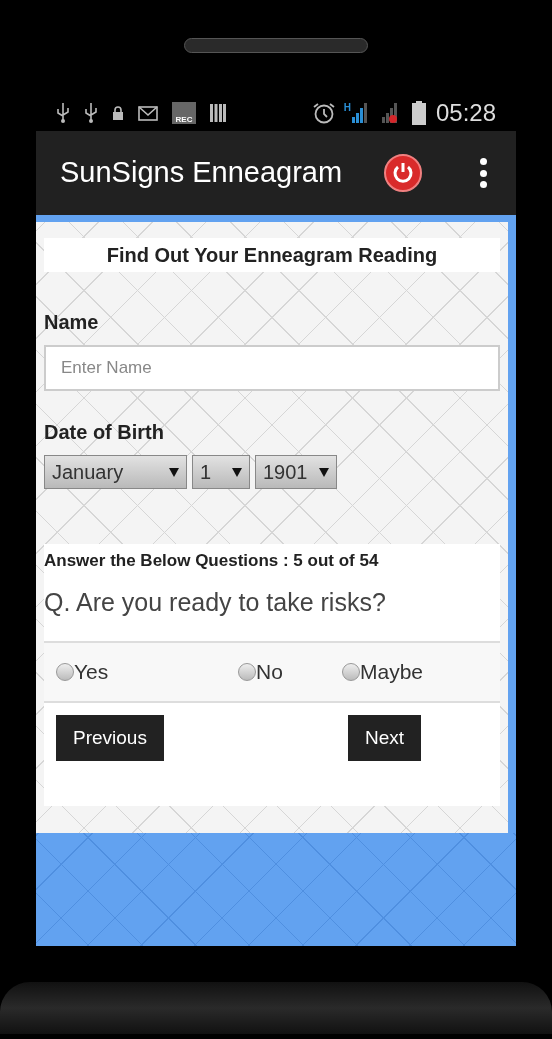 This screenshot has height=1039, width=552. I want to click on question-text: Q. Are you ready to take risks?, so click(215, 602).